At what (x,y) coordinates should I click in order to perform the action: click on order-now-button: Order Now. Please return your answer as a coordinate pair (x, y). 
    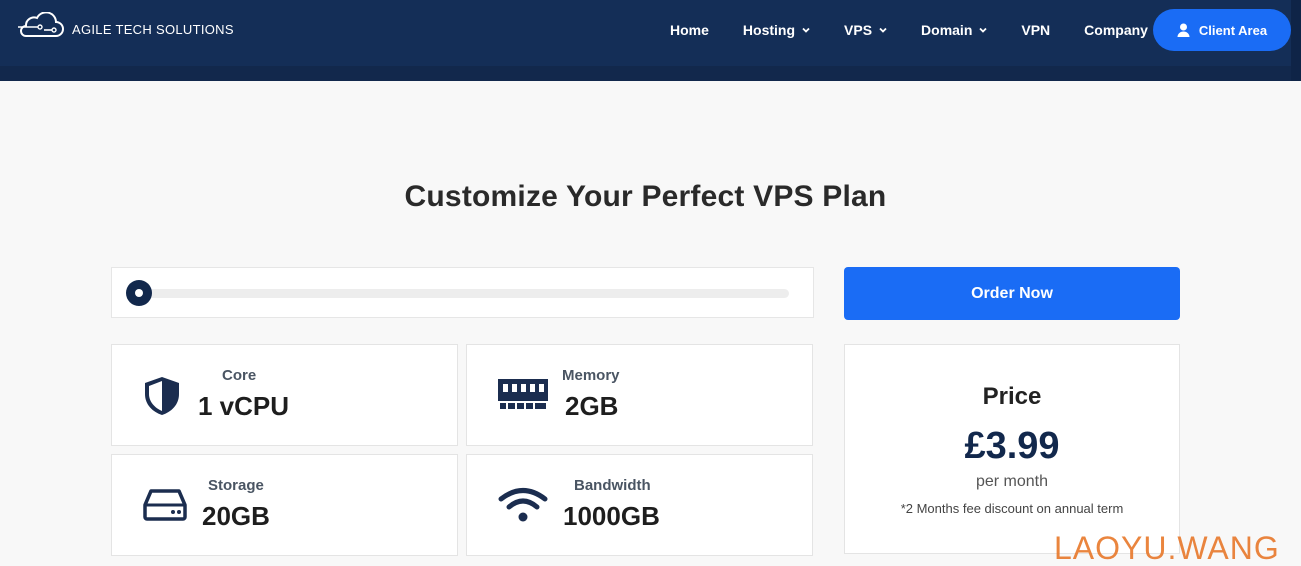
    Looking at the image, I should click on (1012, 293).